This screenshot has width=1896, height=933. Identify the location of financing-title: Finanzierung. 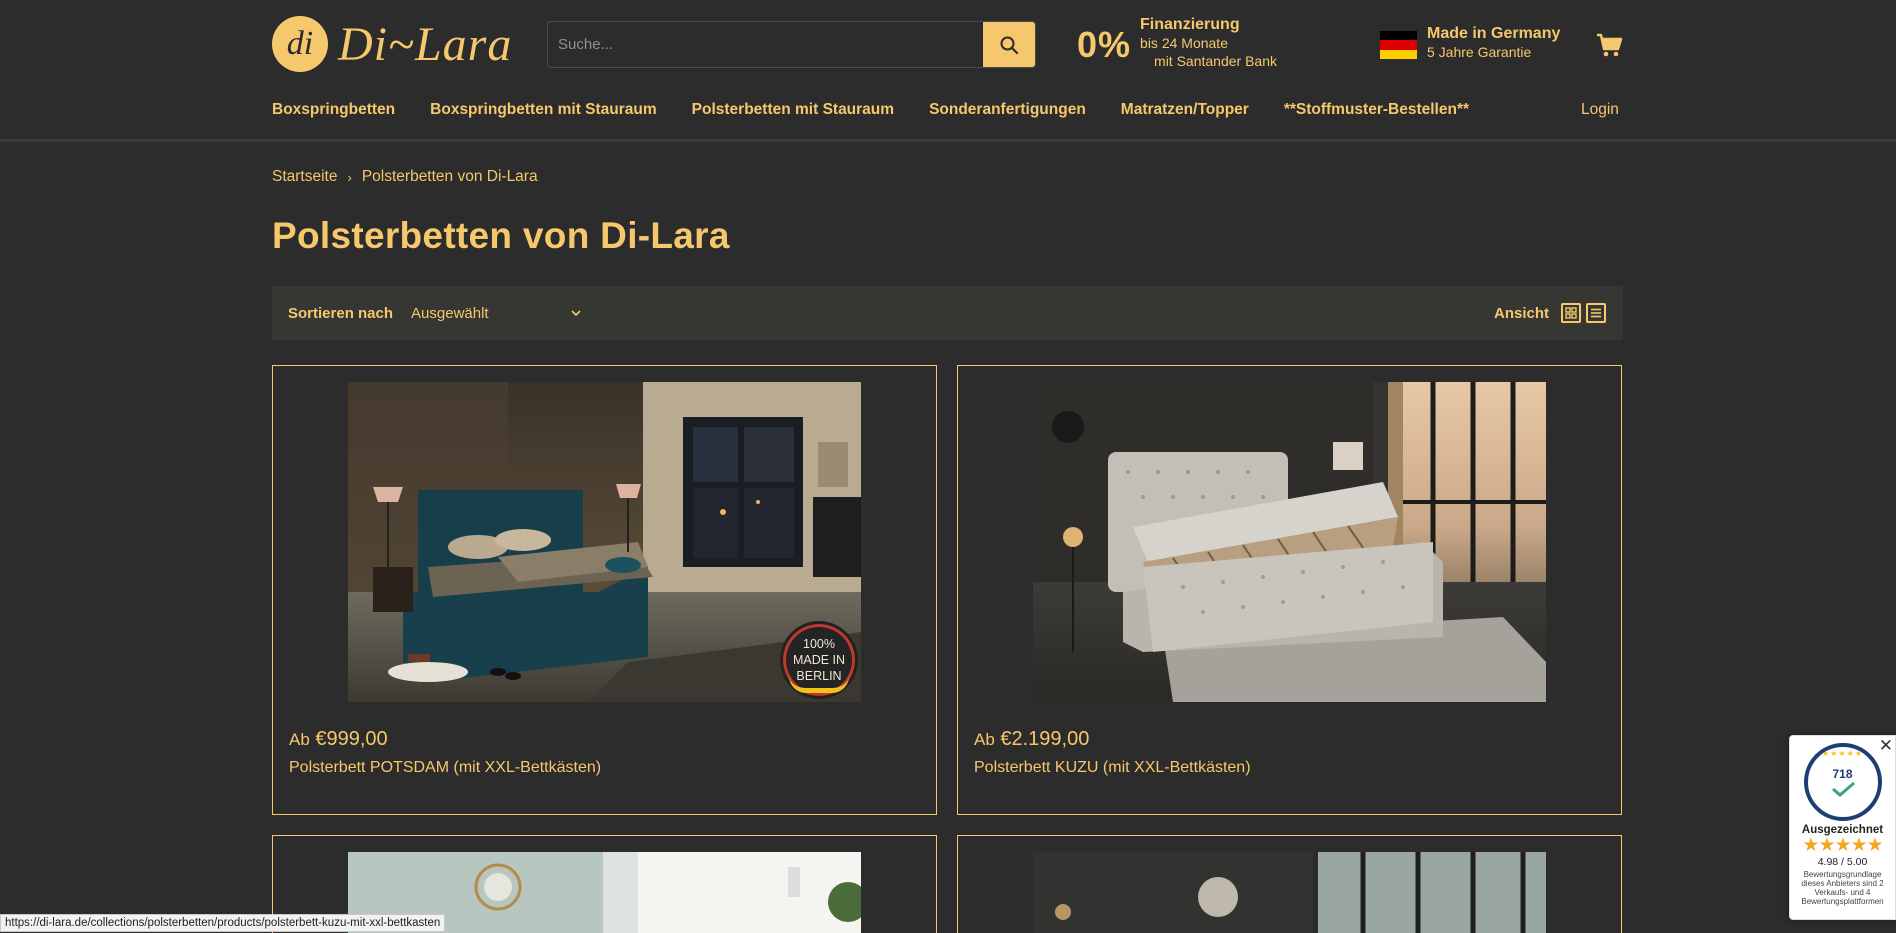
(1190, 24).